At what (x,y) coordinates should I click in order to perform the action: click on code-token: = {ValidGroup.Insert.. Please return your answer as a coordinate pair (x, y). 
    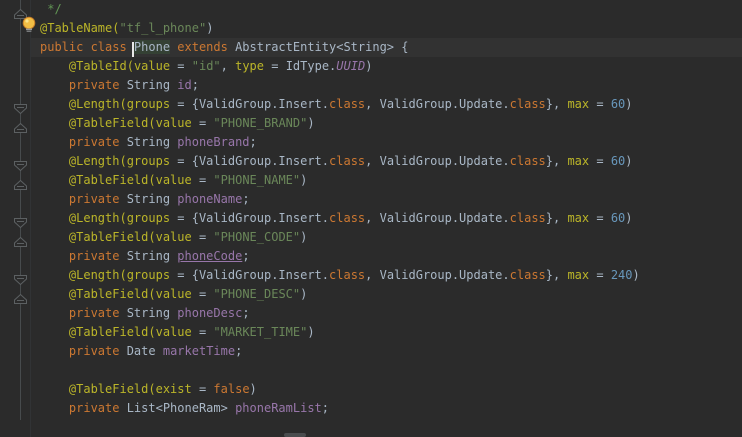
    Looking at the image, I should click on (250, 218).